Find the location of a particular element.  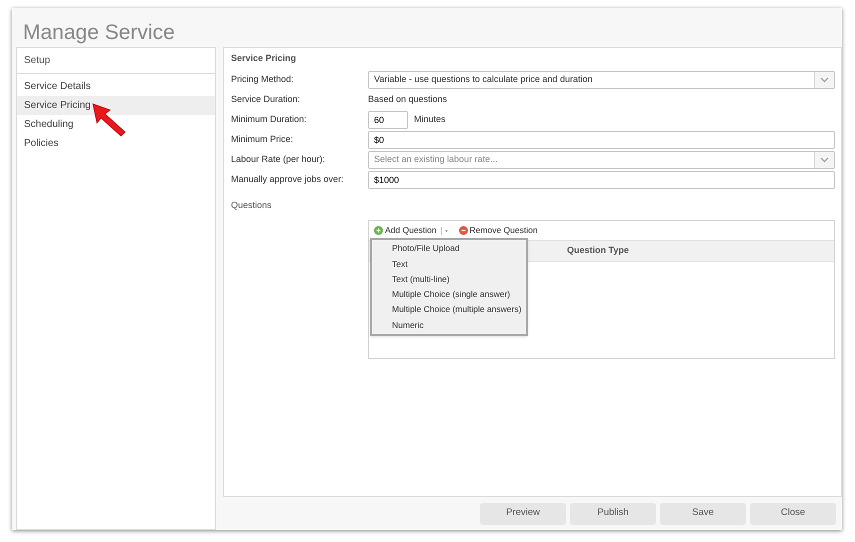

menu-item: Numeric is located at coordinates (449, 325).